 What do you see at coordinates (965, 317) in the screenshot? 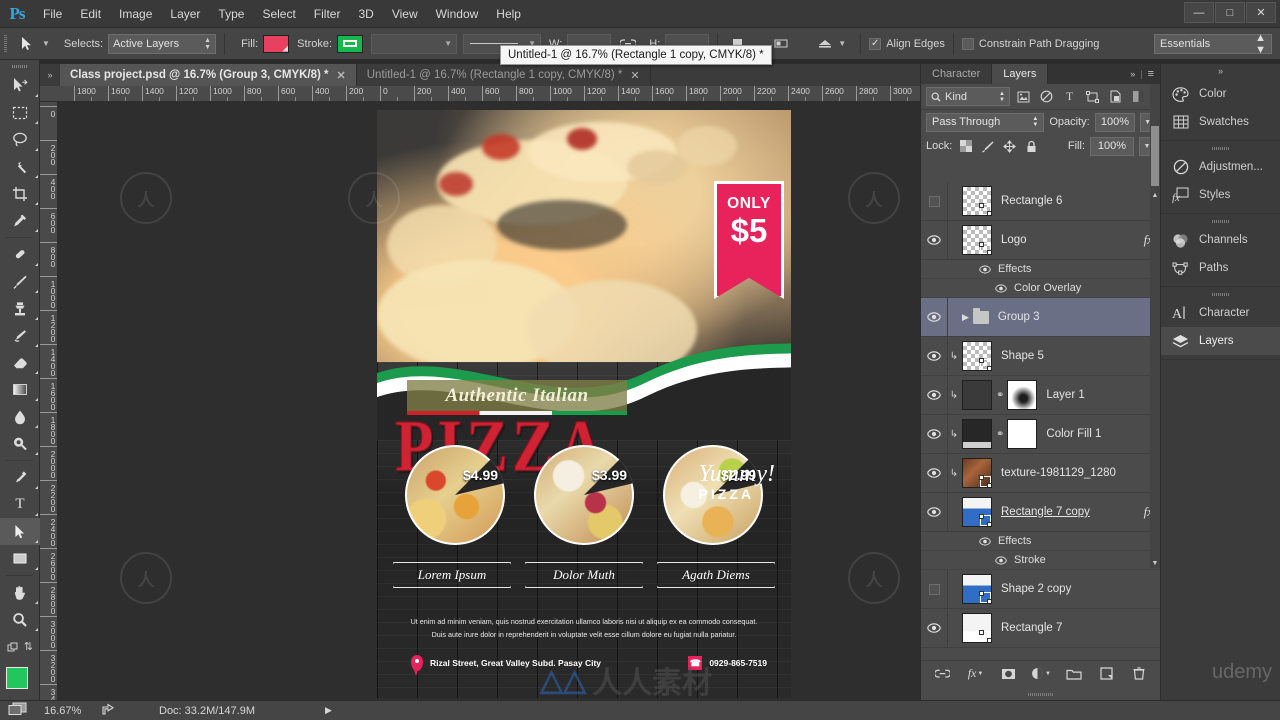
I see `group-expand-arrow-icon: ▶` at bounding box center [965, 317].